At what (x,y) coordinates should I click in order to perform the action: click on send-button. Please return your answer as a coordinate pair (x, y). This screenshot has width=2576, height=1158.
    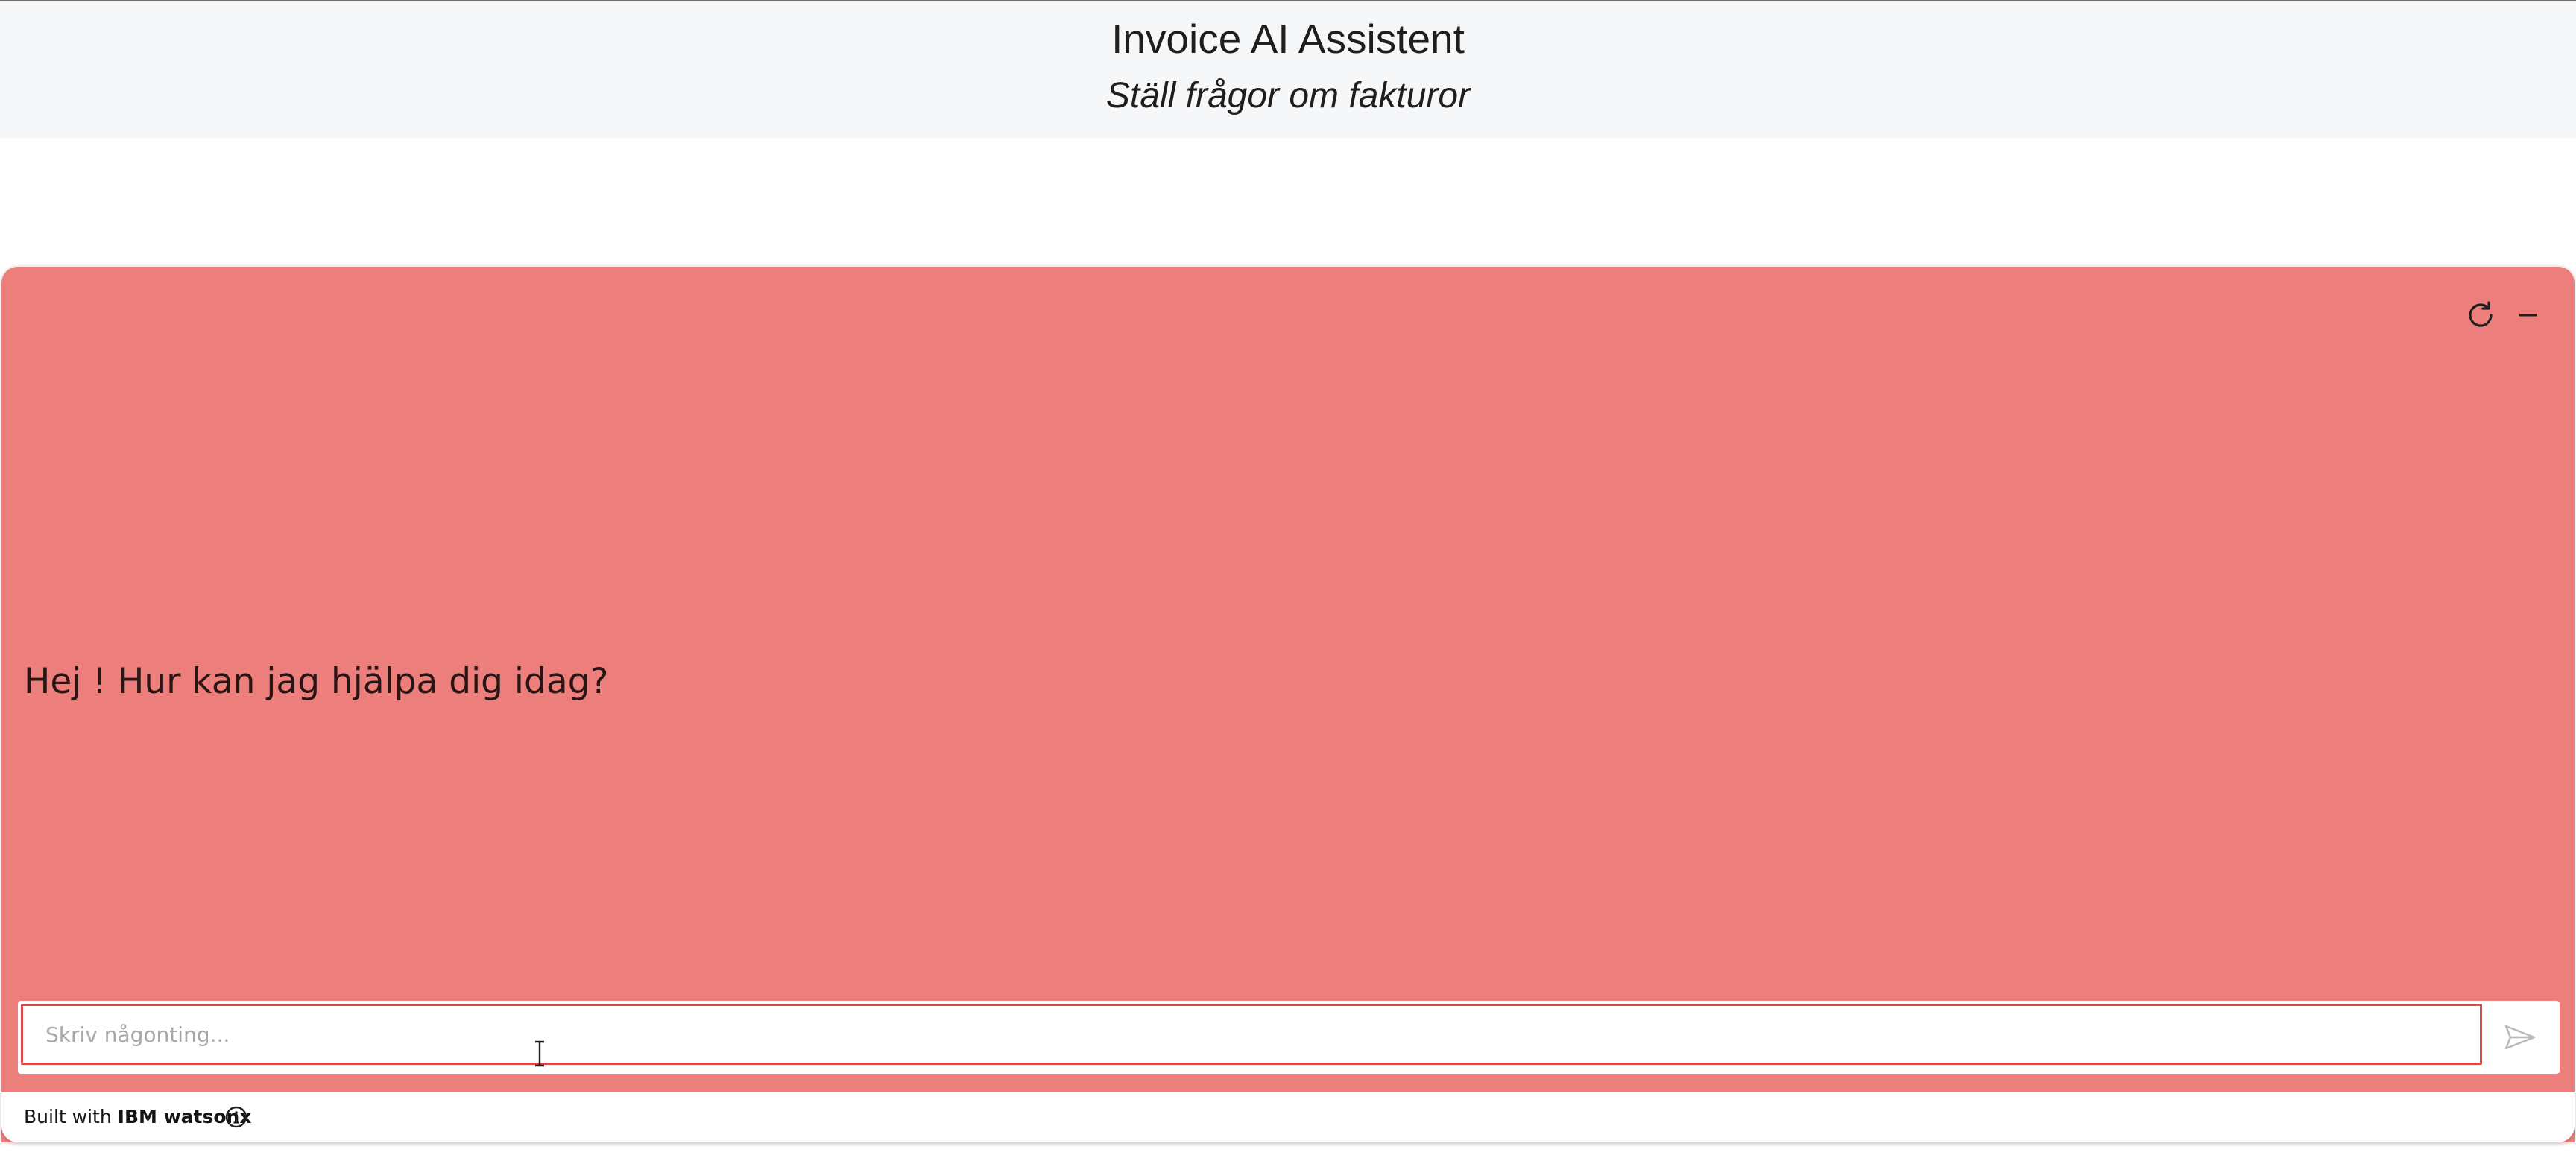
    Looking at the image, I should click on (2520, 1037).